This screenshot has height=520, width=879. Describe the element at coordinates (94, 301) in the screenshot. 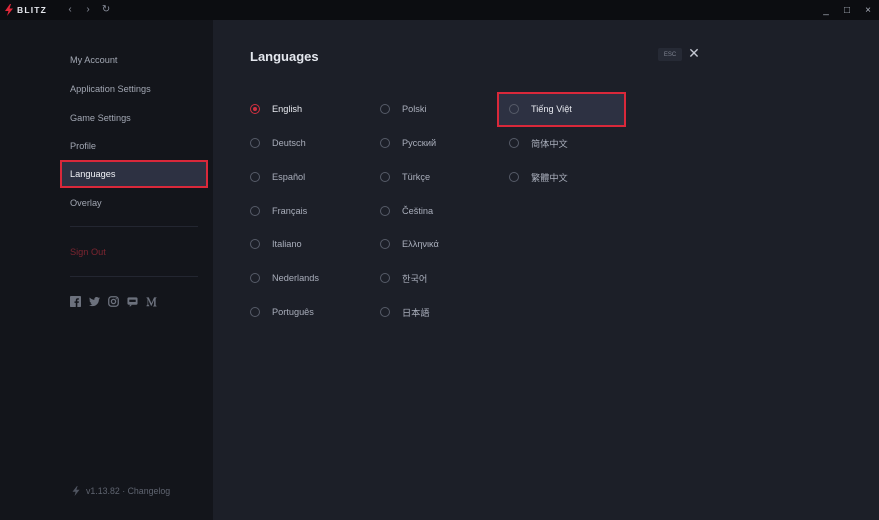

I see `twitter-icon` at that location.